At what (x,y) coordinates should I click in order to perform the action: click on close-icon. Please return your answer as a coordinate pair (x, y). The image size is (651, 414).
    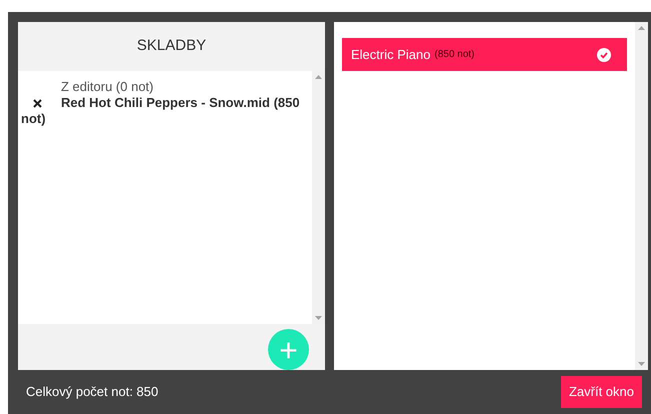
    Looking at the image, I should click on (37, 103).